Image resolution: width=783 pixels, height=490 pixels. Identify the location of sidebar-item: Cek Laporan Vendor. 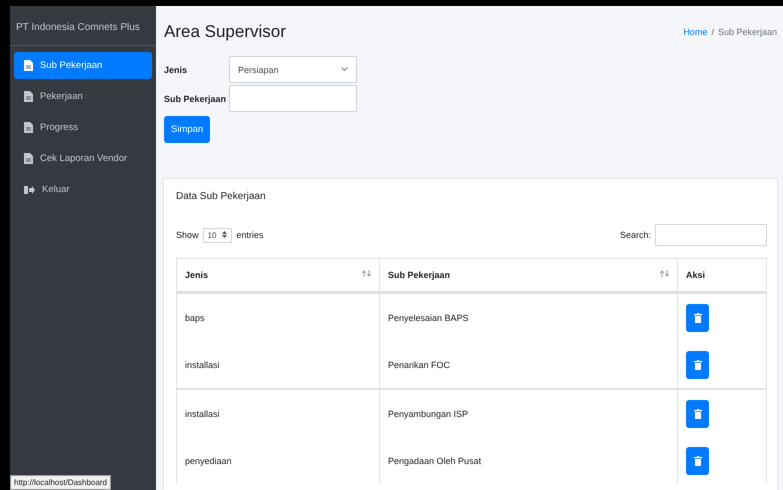
(83, 158).